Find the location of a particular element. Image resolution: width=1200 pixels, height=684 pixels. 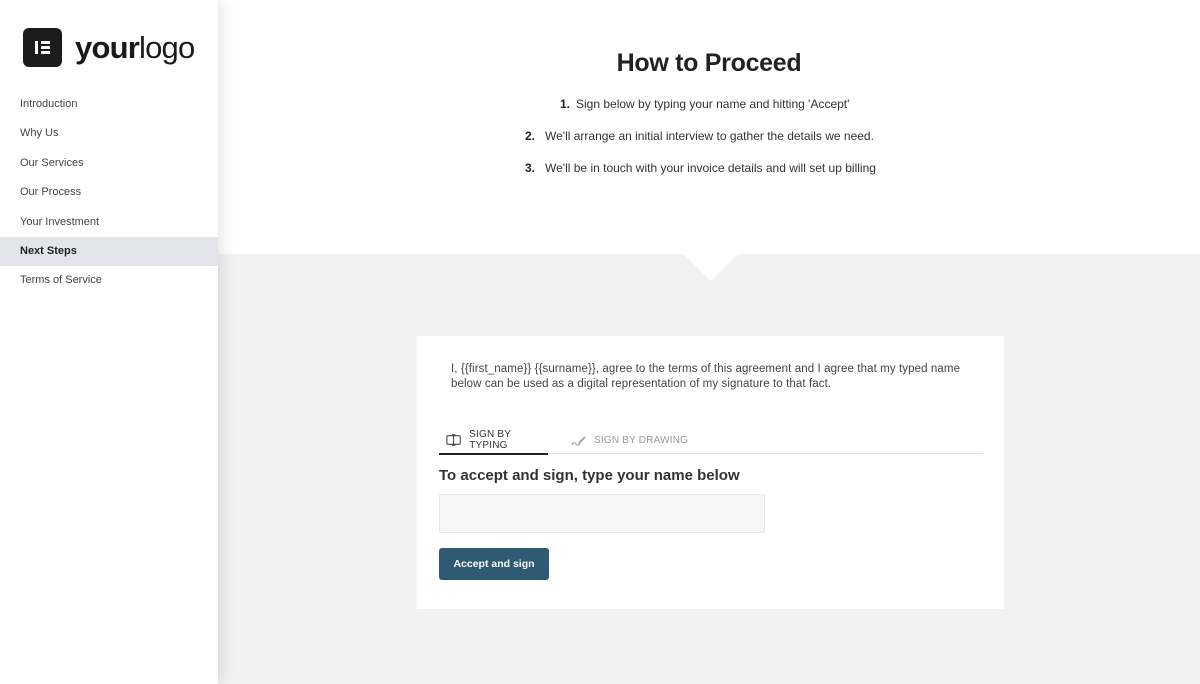

pen-icon is located at coordinates (578, 440).